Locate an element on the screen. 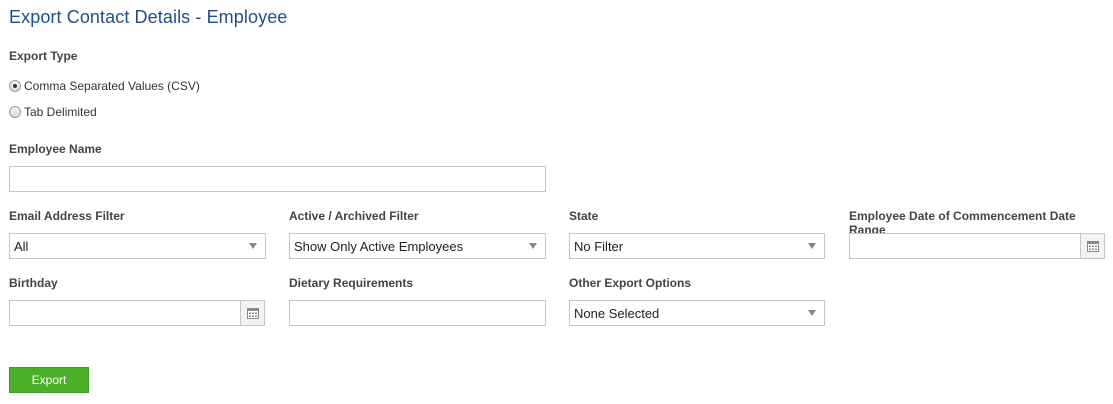  email-filter-label: Email Address Filter is located at coordinates (67, 216).